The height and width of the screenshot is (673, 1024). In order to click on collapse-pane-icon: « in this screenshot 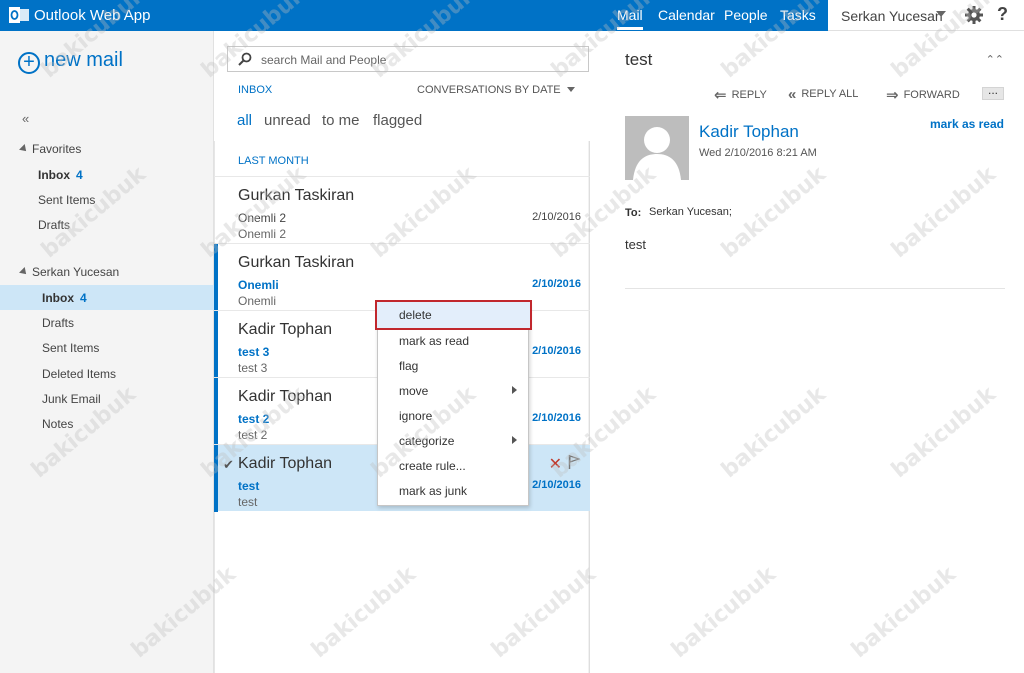, I will do `click(25, 118)`.